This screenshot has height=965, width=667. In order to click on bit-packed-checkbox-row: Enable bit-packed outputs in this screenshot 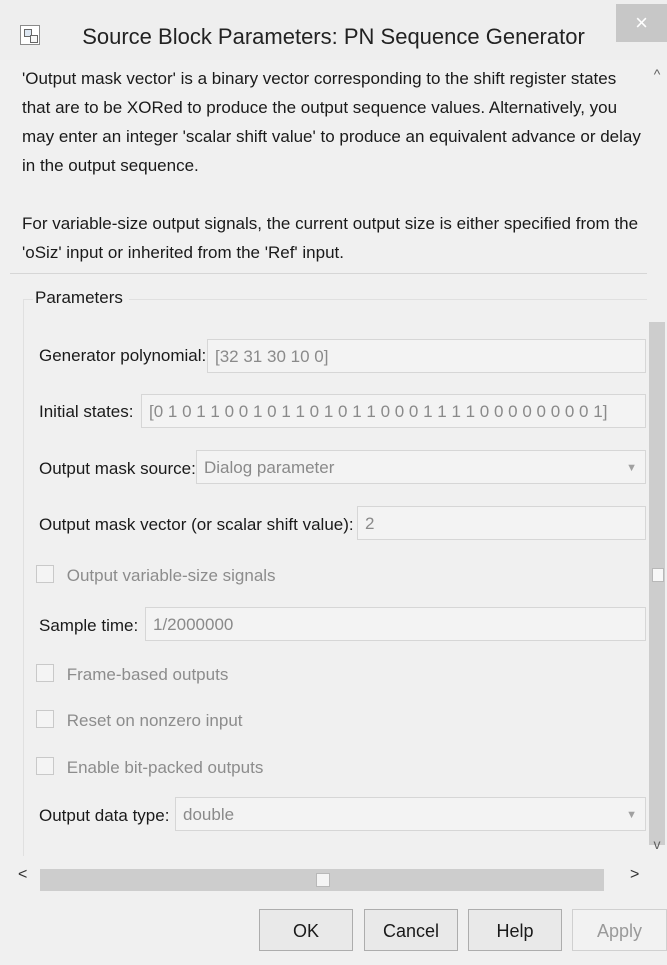, I will do `click(149, 767)`.